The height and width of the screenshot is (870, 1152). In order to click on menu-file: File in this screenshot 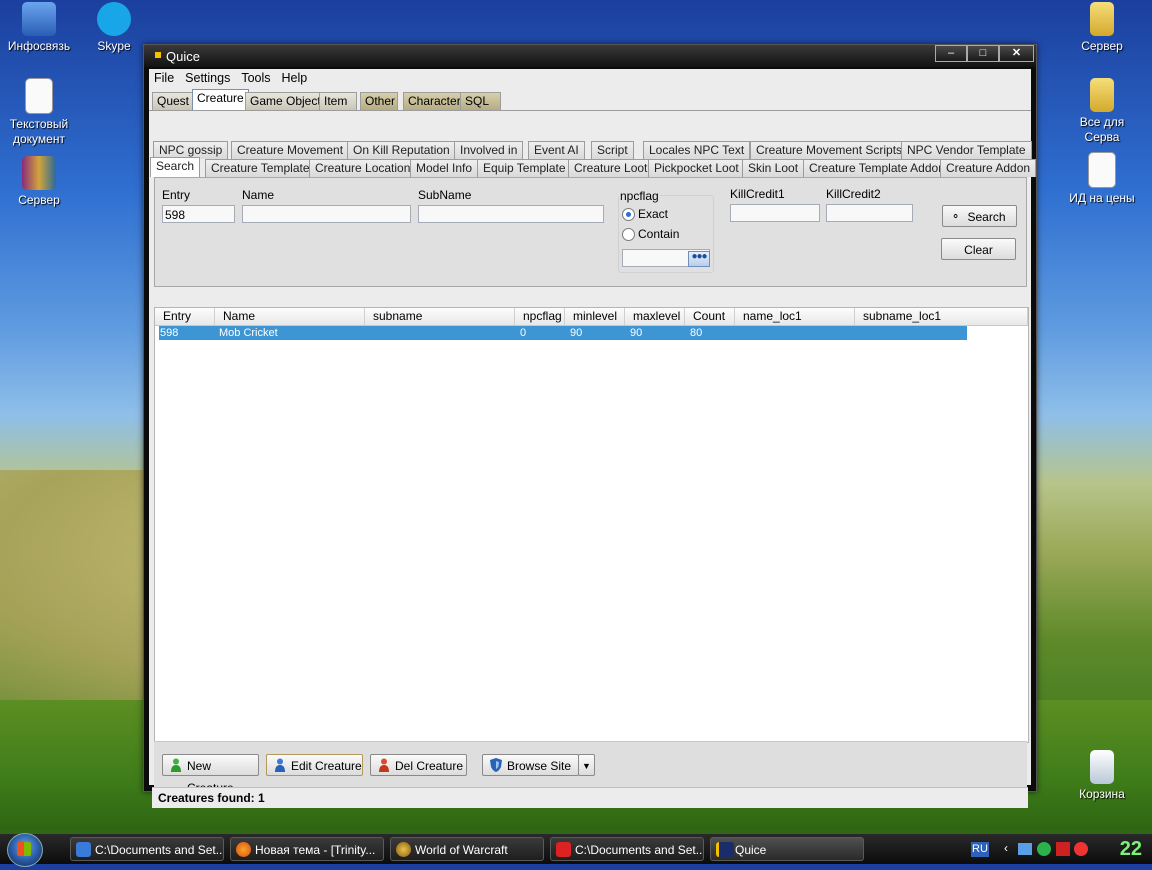, I will do `click(164, 77)`.